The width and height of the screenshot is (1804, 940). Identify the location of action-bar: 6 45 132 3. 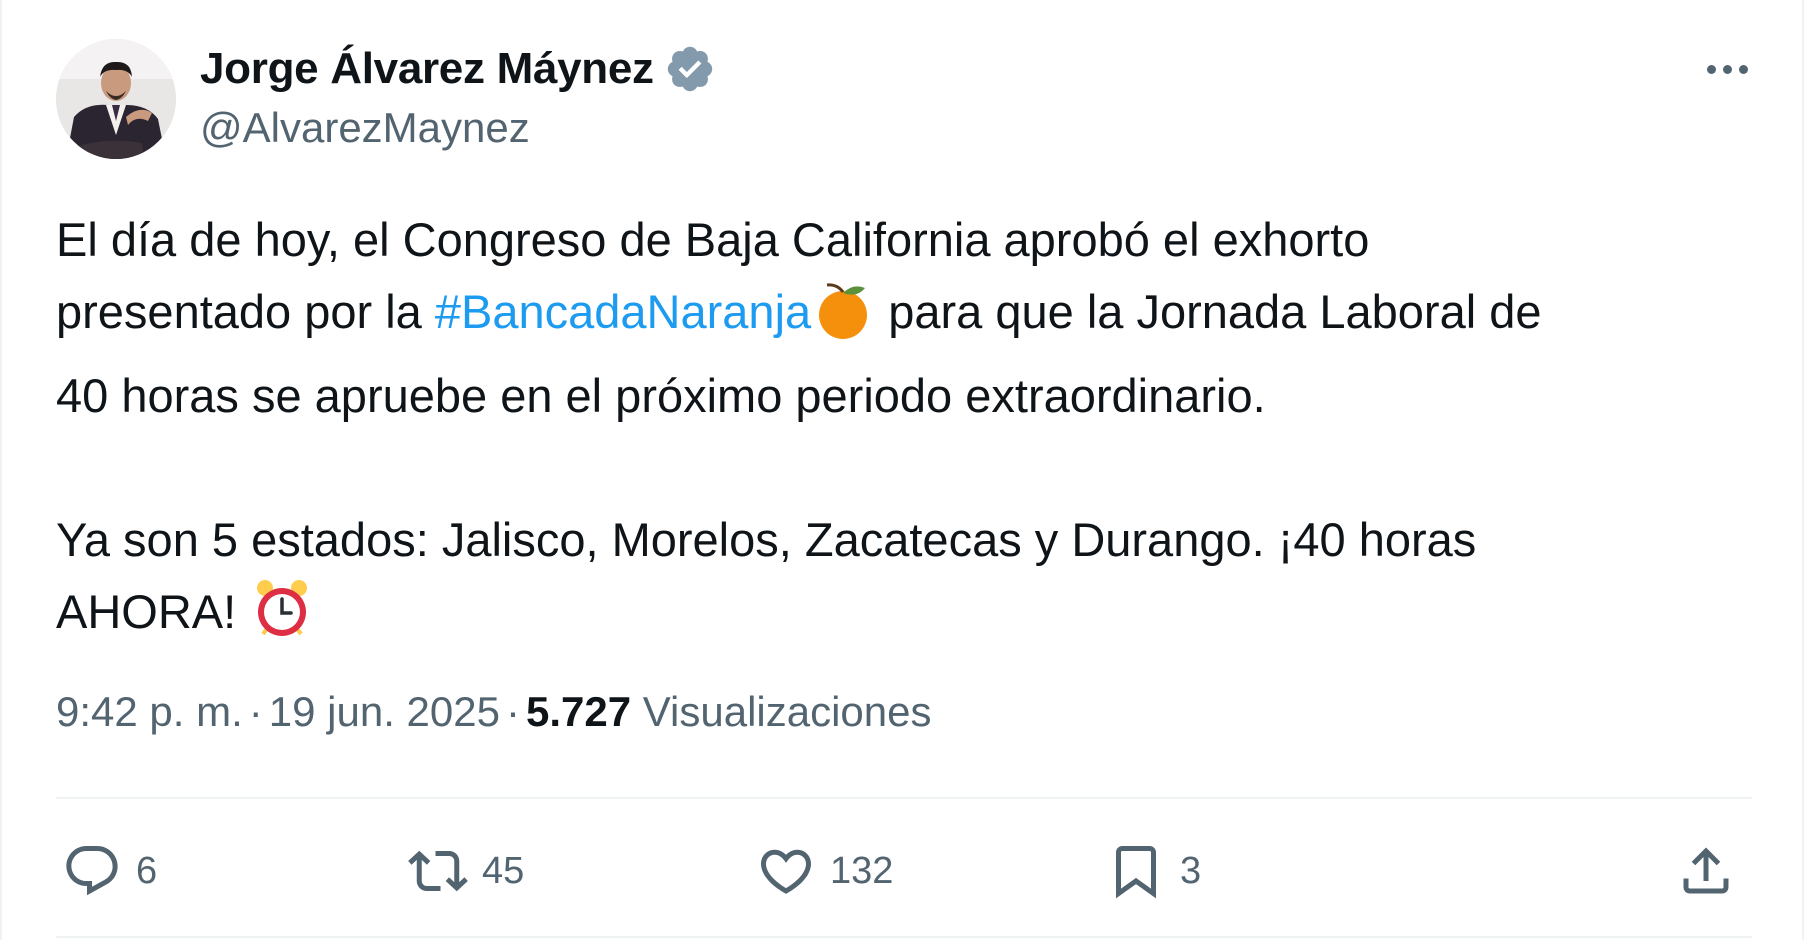
(906, 871).